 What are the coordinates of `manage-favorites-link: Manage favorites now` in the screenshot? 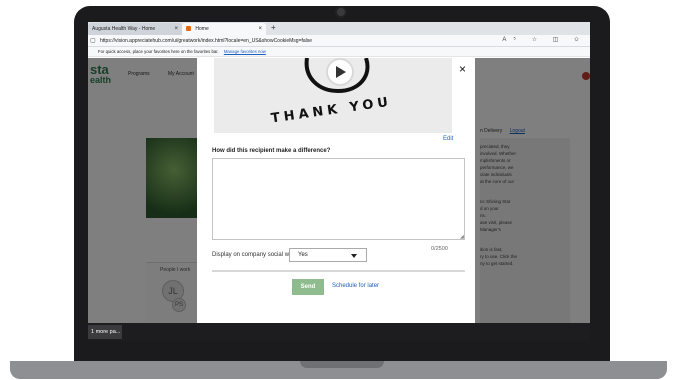 It's located at (245, 51).